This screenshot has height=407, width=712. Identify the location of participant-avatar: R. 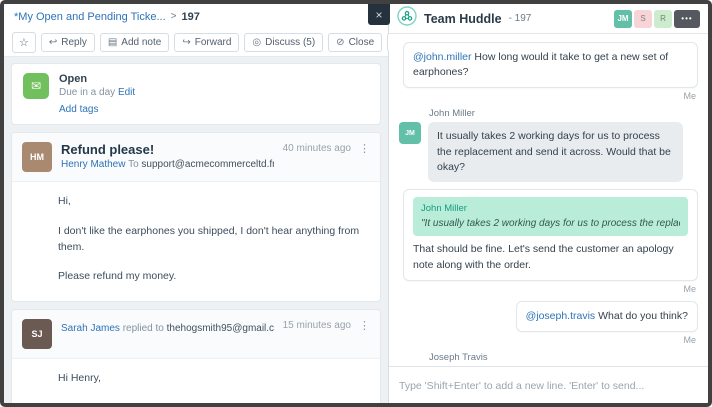
(663, 18).